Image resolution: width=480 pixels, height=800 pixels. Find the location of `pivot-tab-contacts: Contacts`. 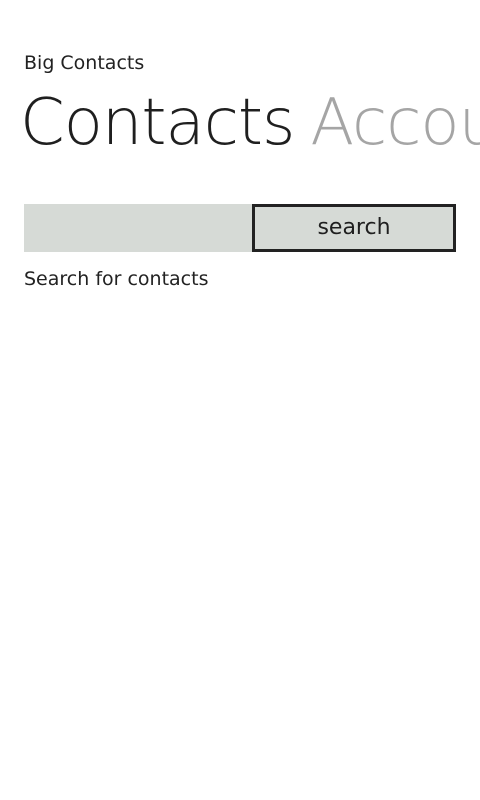

pivot-tab-contacts: Contacts is located at coordinates (157, 123).